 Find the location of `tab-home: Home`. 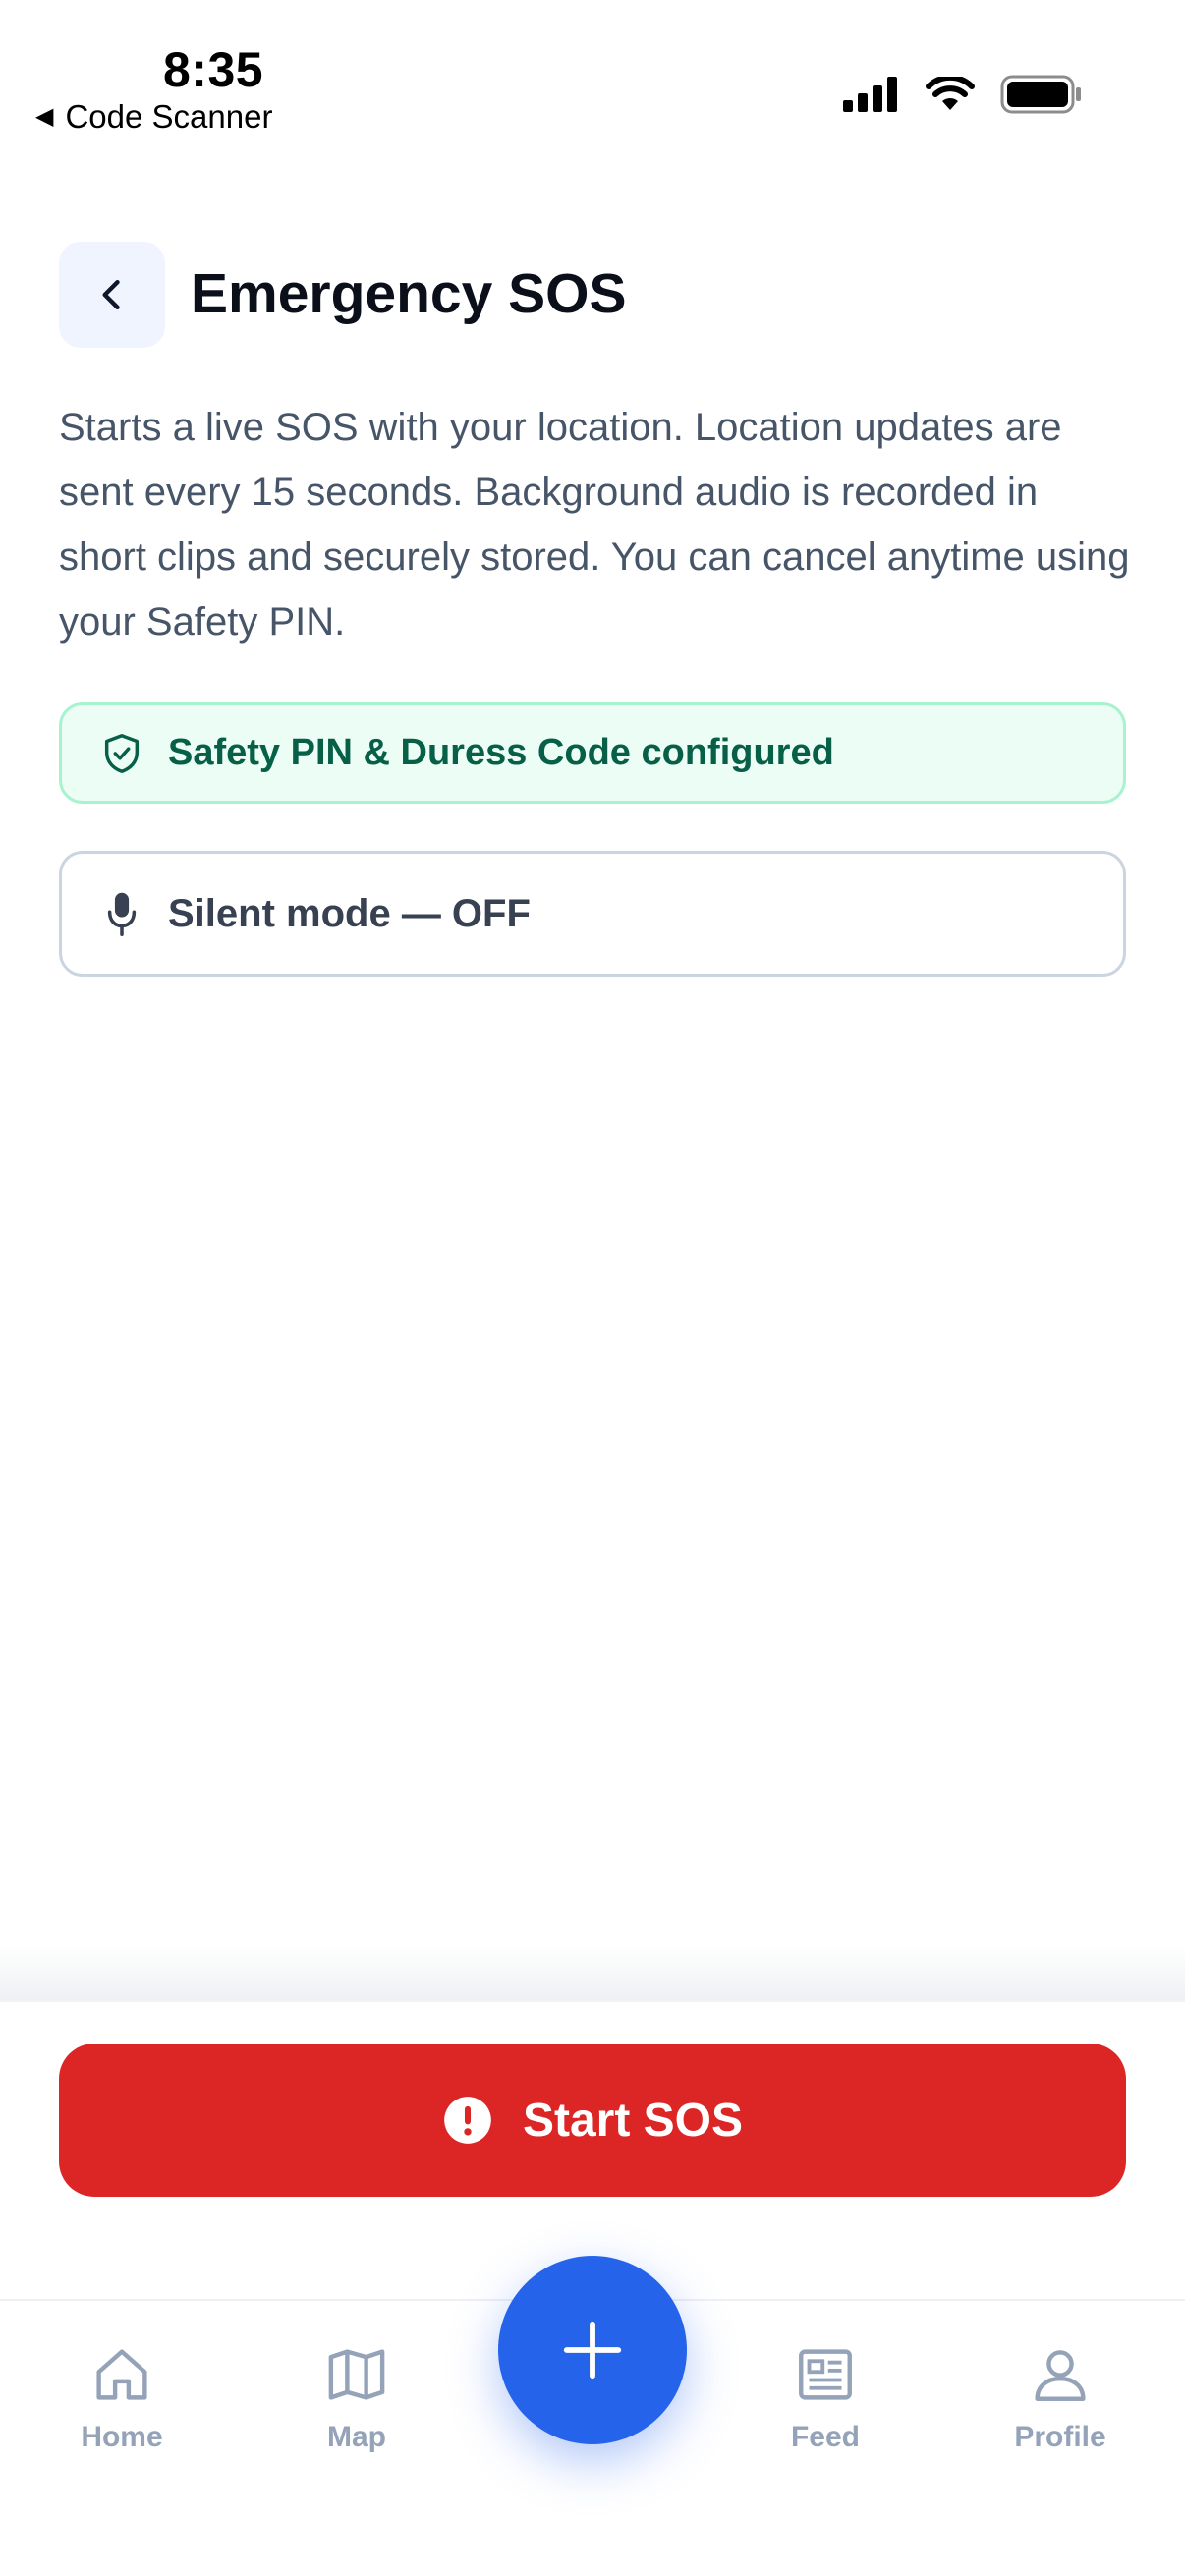

tab-home: Home is located at coordinates (122, 2398).